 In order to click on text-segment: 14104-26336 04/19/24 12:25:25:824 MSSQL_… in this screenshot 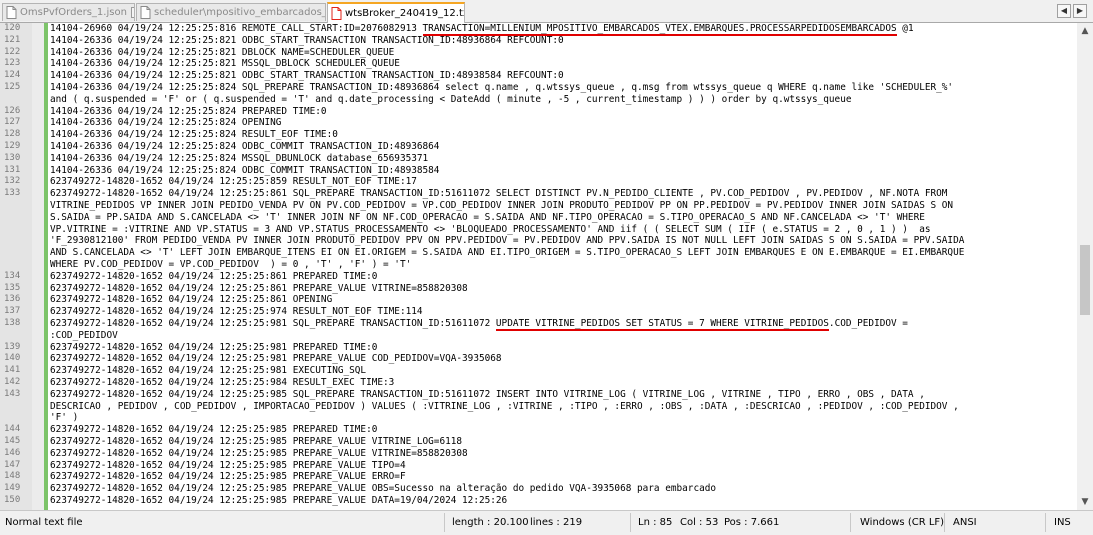, I will do `click(239, 158)`.